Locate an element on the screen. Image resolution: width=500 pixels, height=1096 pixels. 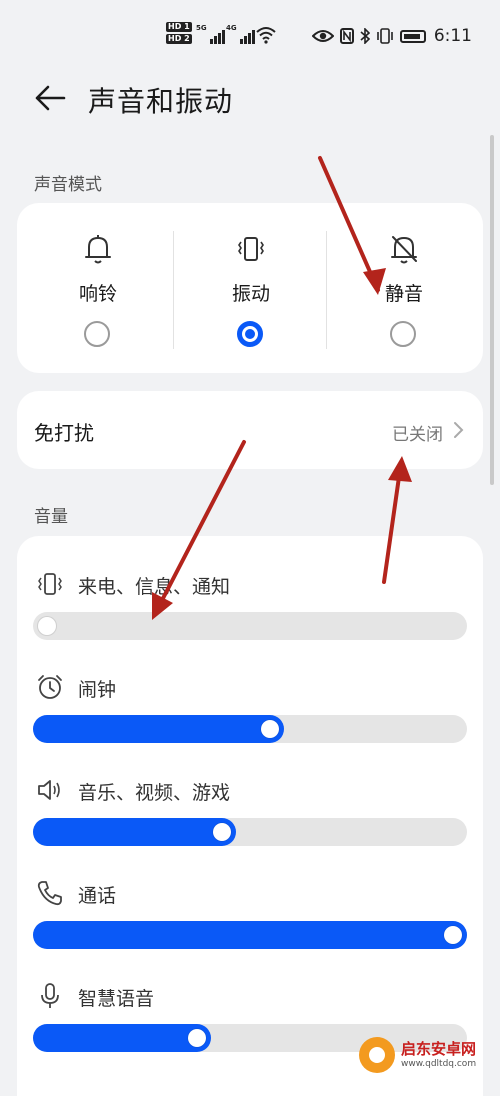
speaker-icon is located at coordinates (49, 790).